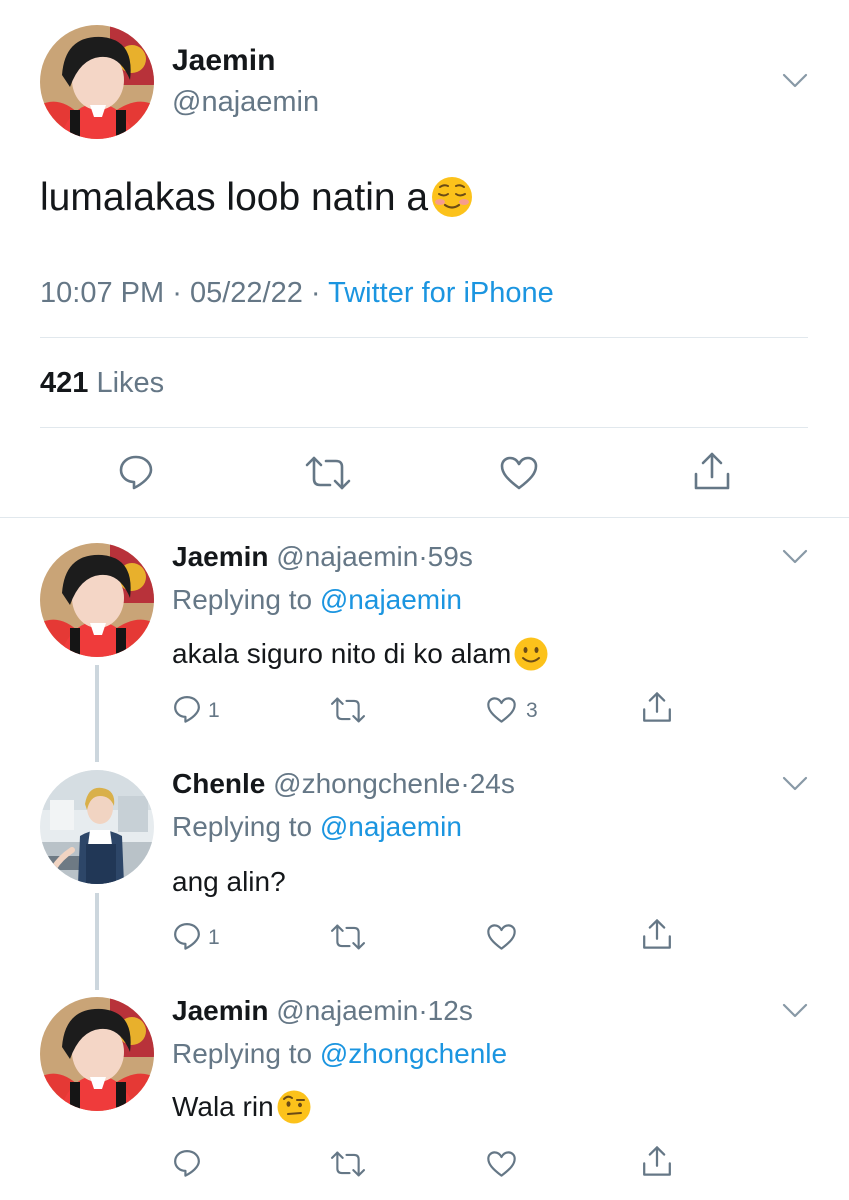 The image size is (849, 1200). I want to click on replying-to: Replying to @zhongchenle, so click(339, 1054).